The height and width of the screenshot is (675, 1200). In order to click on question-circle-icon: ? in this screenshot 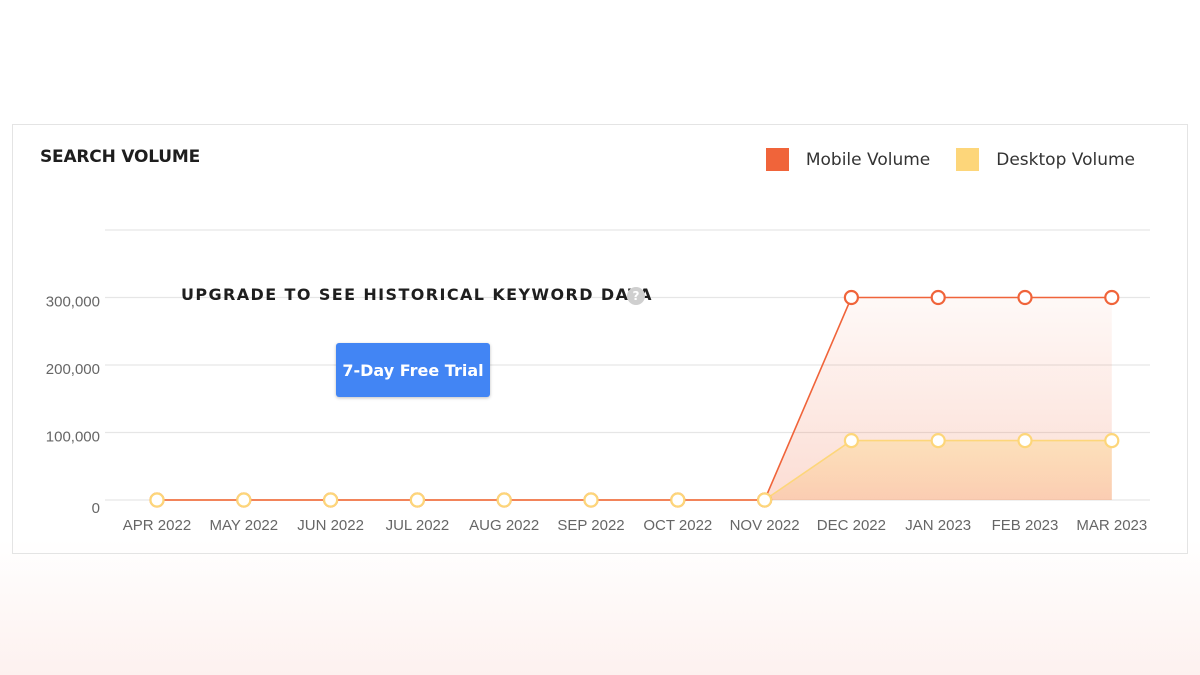, I will do `click(636, 296)`.